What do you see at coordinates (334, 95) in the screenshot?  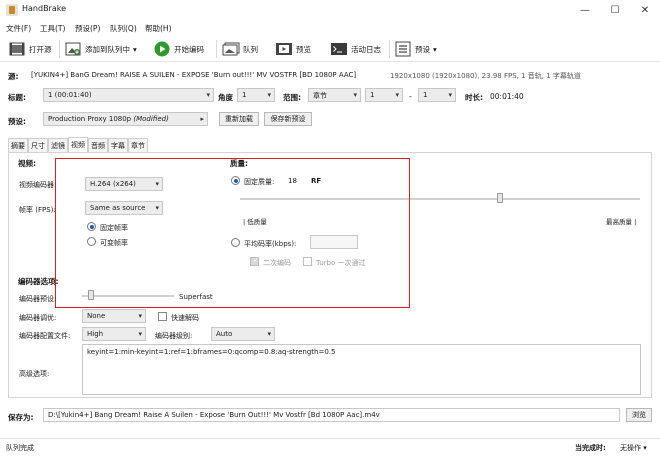 I see `range-type-select: 章节 ▾` at bounding box center [334, 95].